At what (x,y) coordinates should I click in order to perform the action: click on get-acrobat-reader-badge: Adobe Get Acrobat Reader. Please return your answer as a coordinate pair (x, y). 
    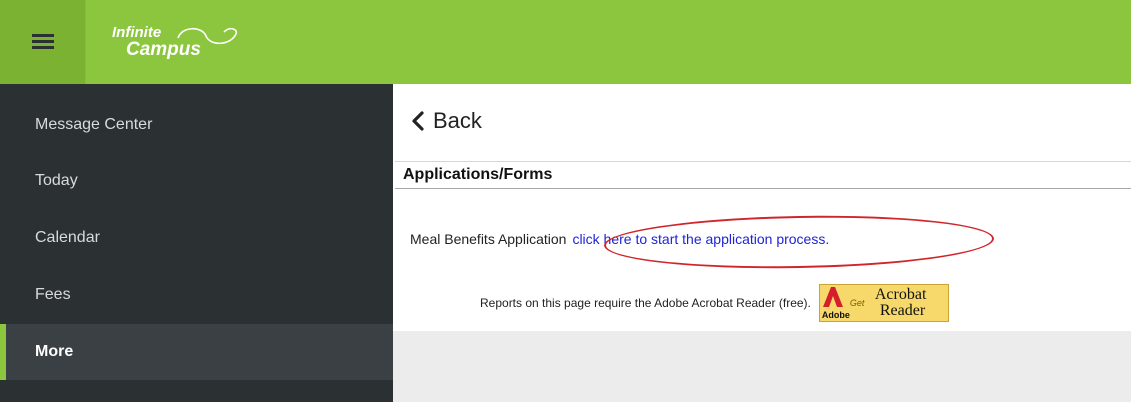
    Looking at the image, I should click on (883, 303).